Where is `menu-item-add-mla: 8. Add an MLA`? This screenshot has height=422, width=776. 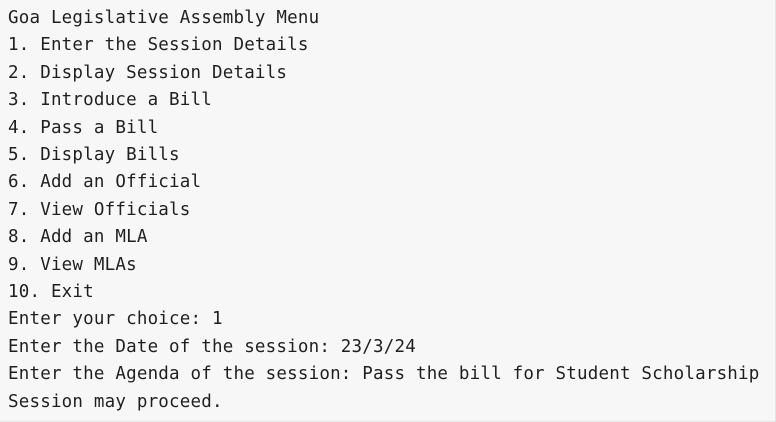
menu-item-add-mla: 8. Add an MLA is located at coordinates (78, 237).